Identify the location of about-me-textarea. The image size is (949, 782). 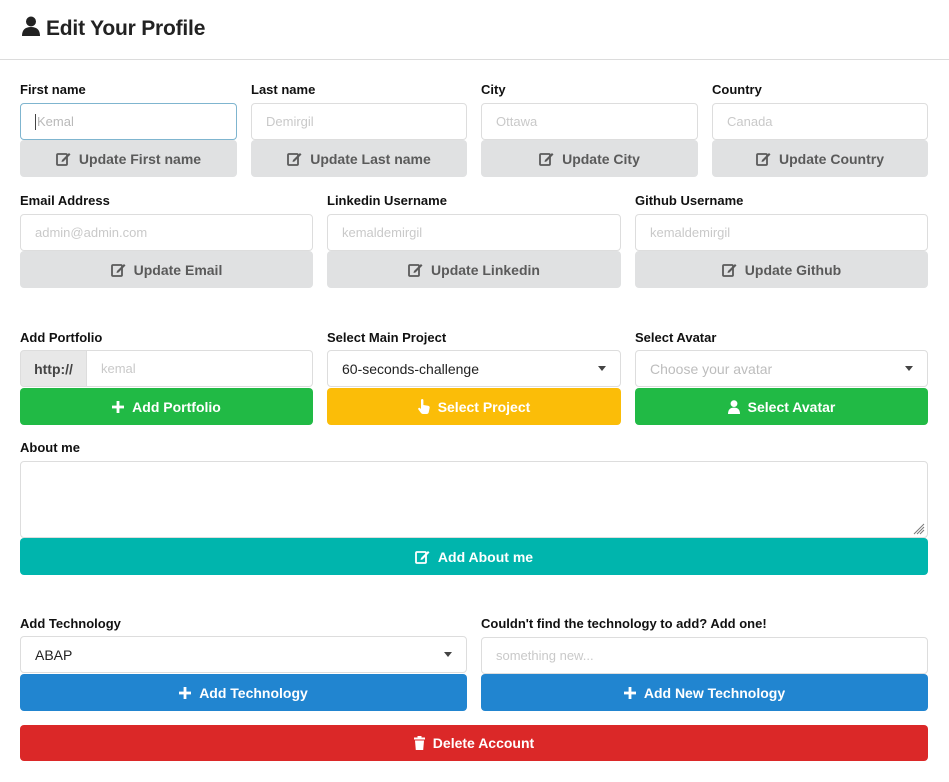
(474, 499).